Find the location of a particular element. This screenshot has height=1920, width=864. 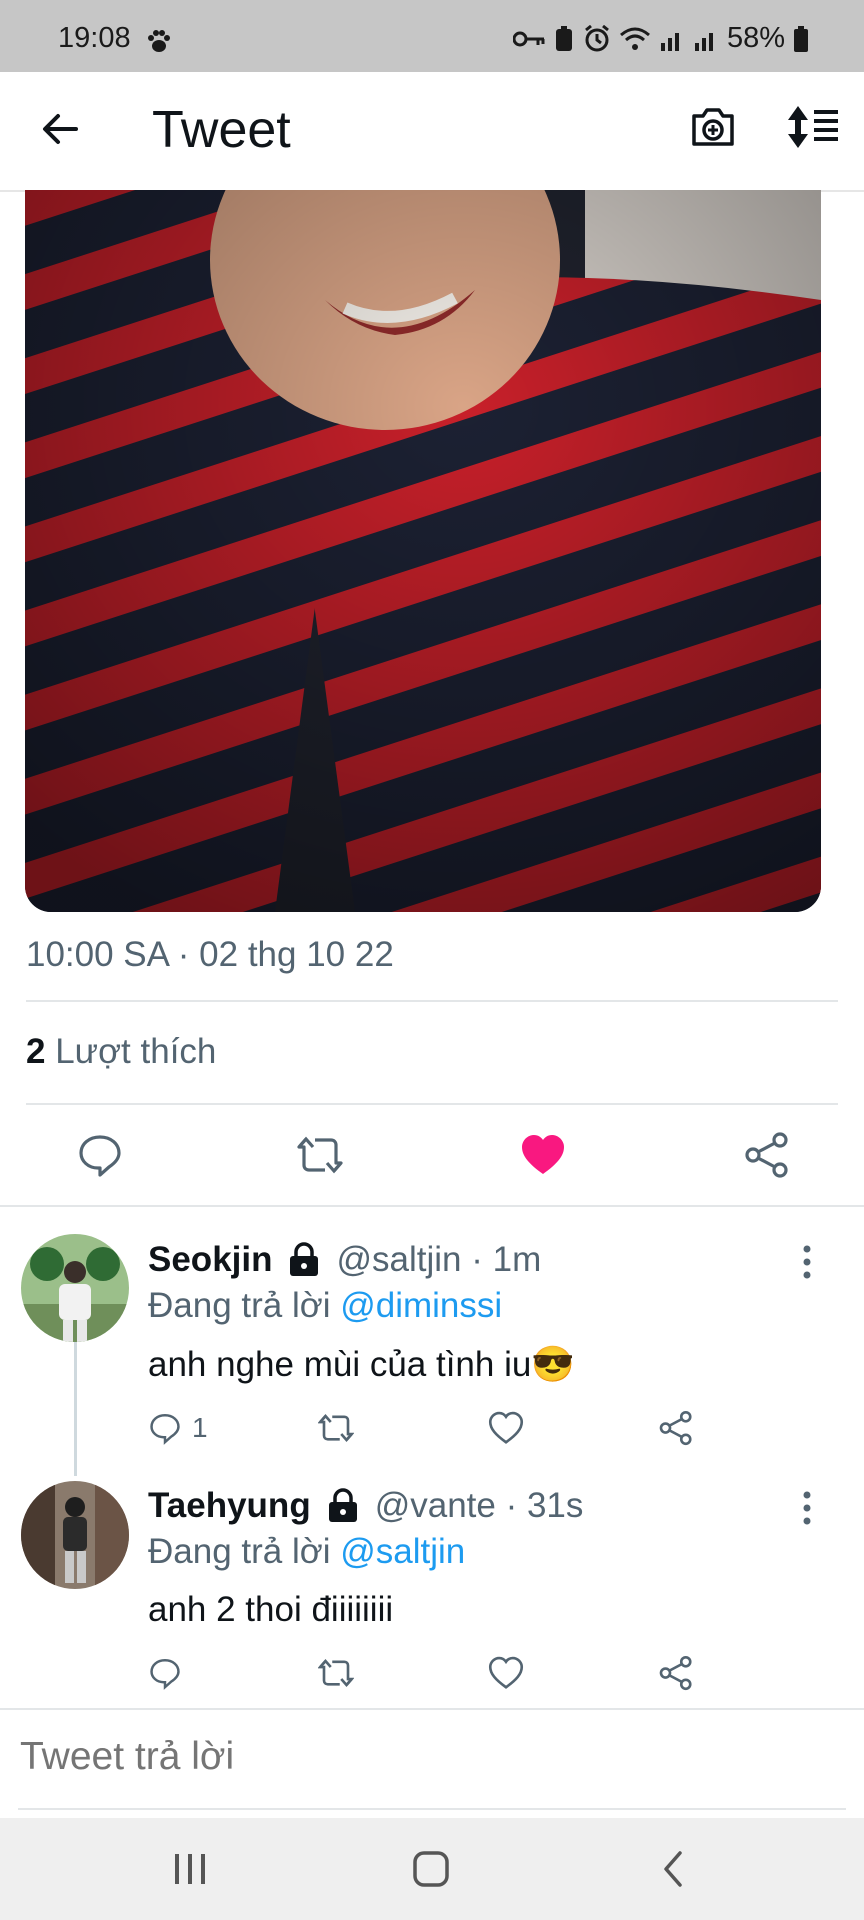

back-arrow-icon is located at coordinates (61, 129).